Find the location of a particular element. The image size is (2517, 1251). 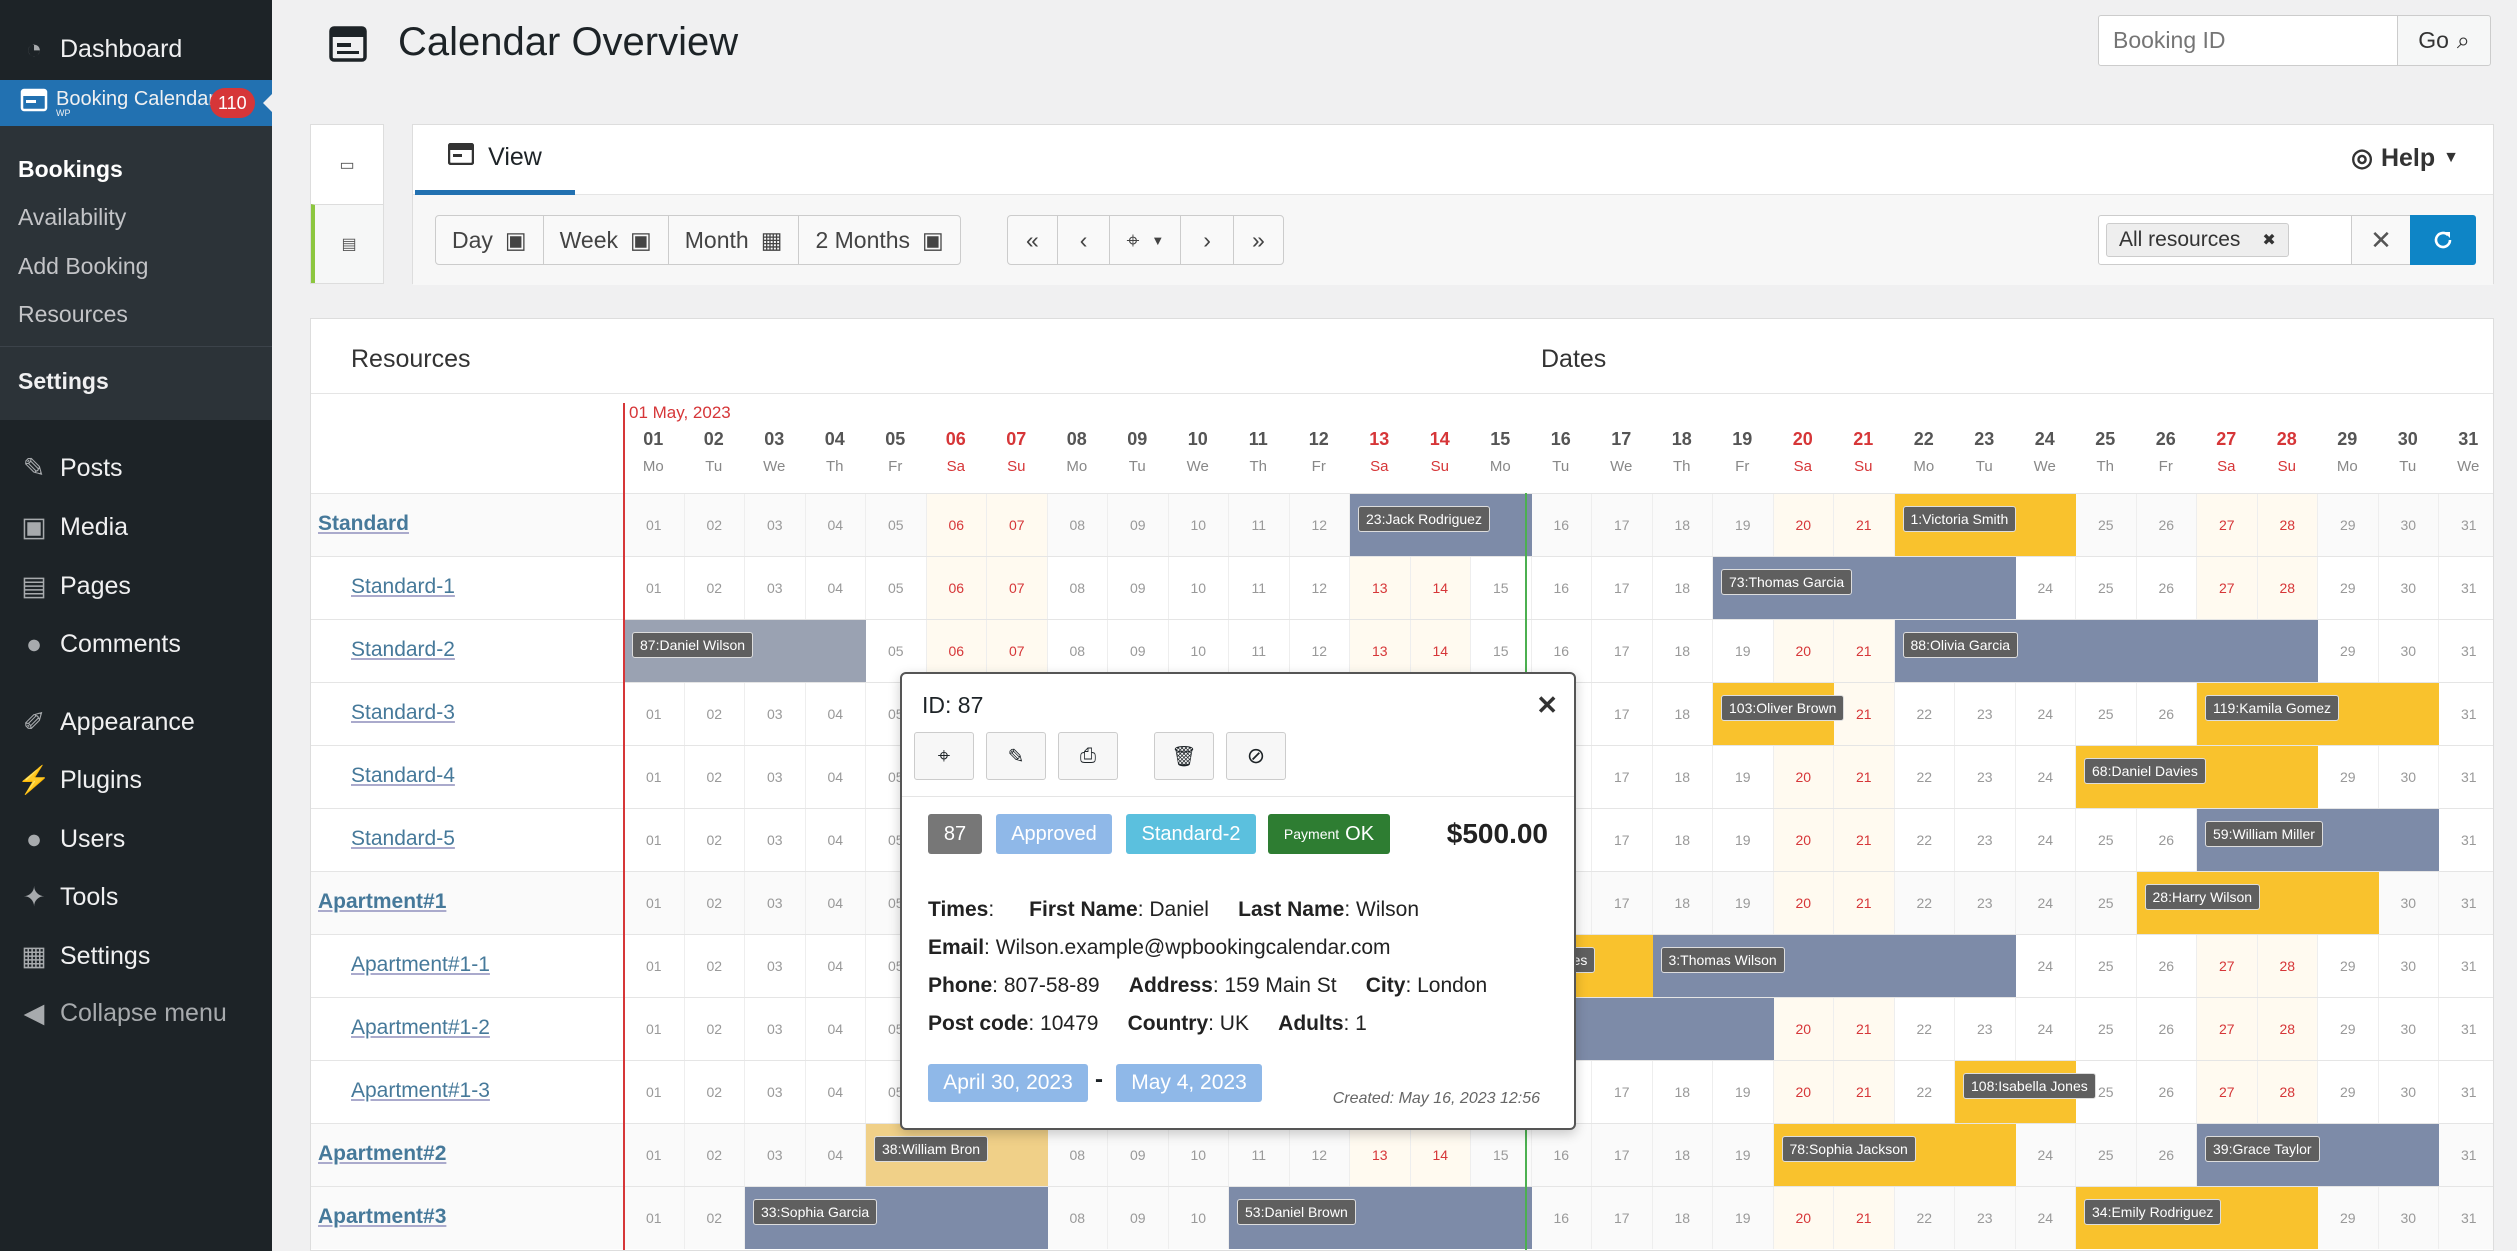

prev-button: ‹ is located at coordinates (1084, 240).